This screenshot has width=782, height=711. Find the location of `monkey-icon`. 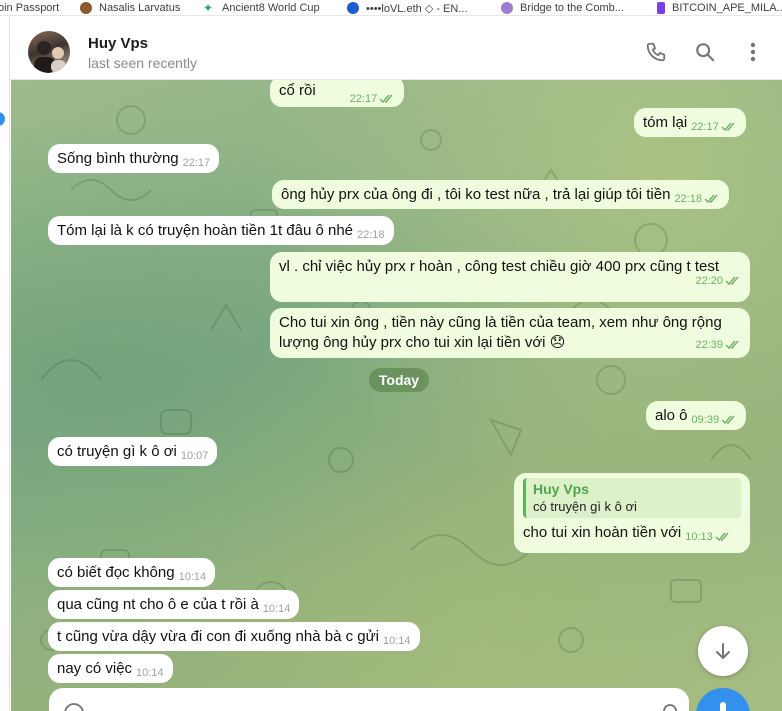

monkey-icon is located at coordinates (86, 8).